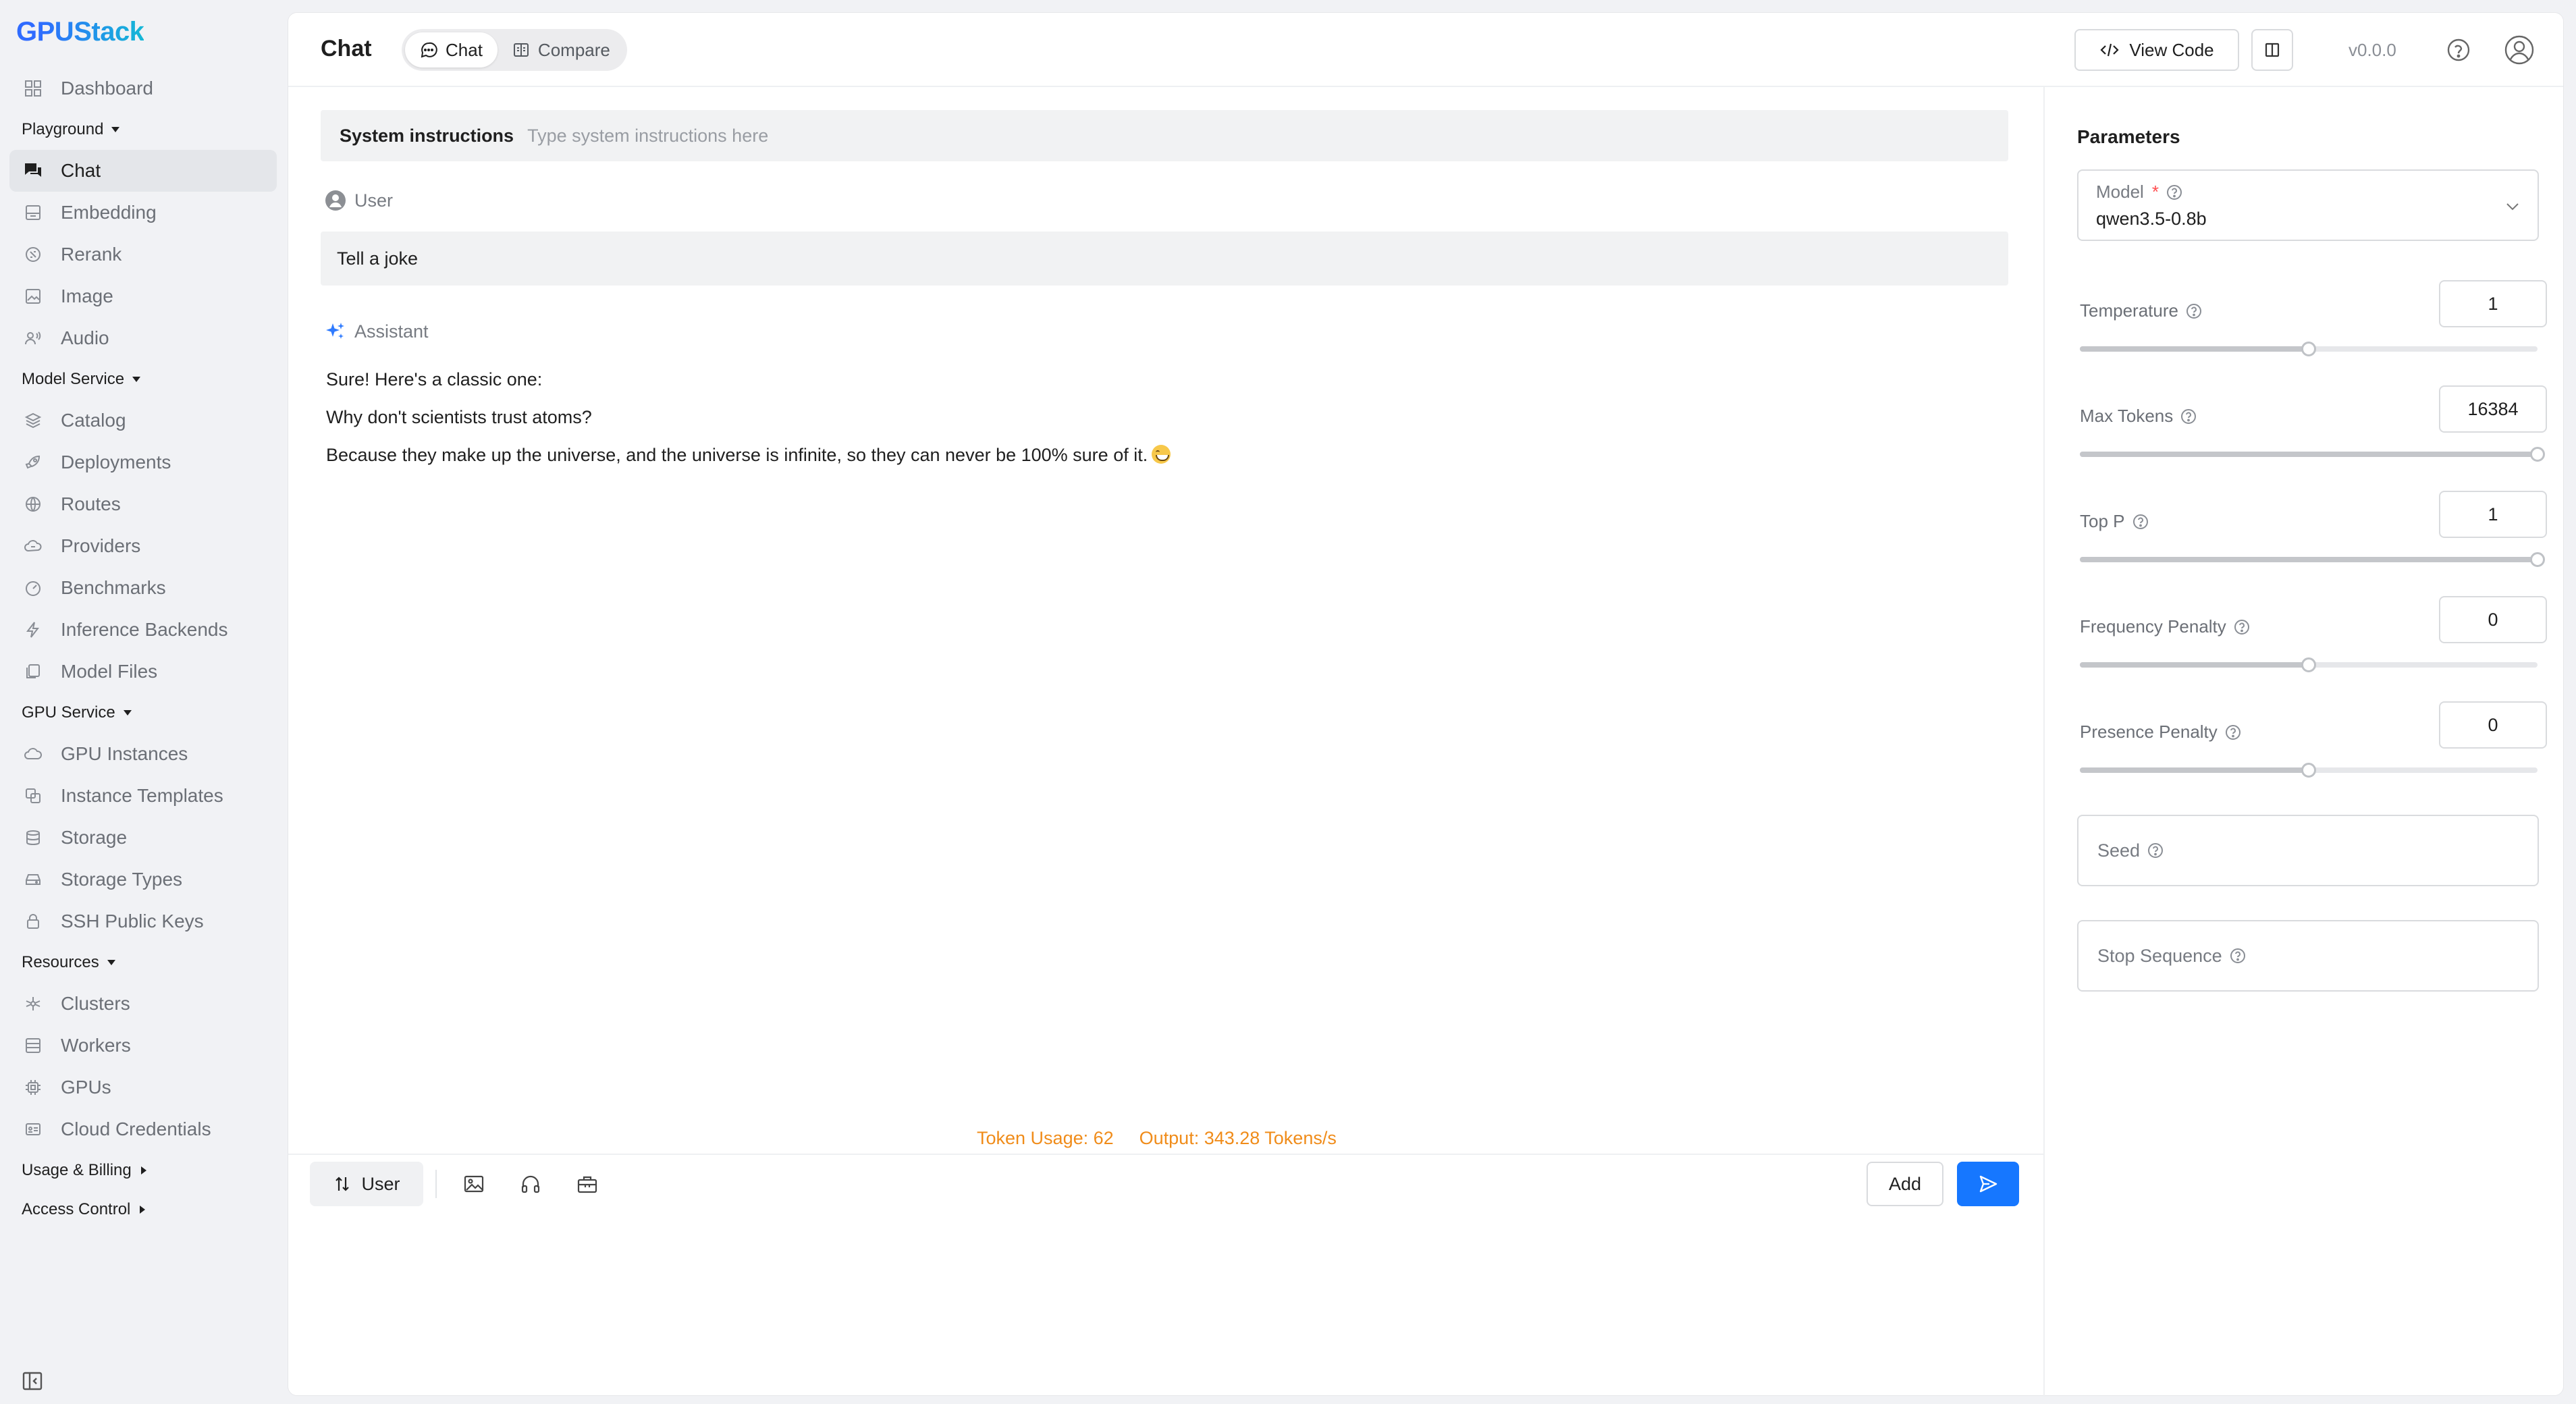  What do you see at coordinates (2129, 310) in the screenshot?
I see `temperature-label: Temperature` at bounding box center [2129, 310].